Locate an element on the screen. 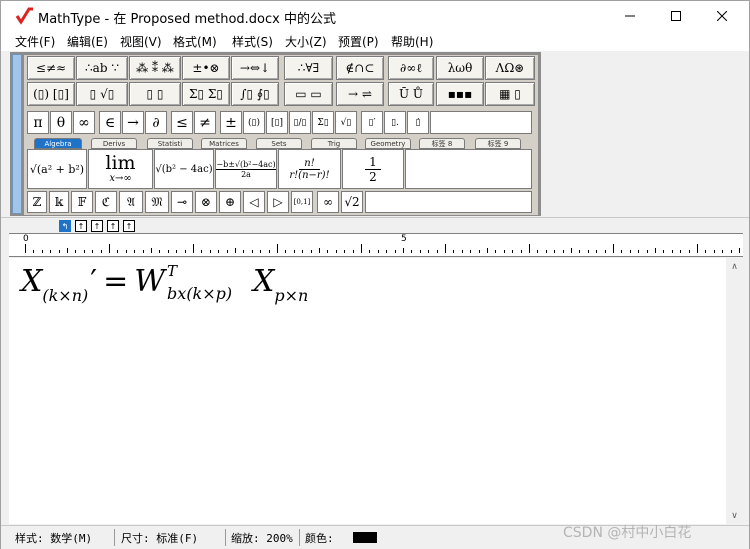 This screenshot has height=549, width=750. toolbar-grip is located at coordinates (17, 134).